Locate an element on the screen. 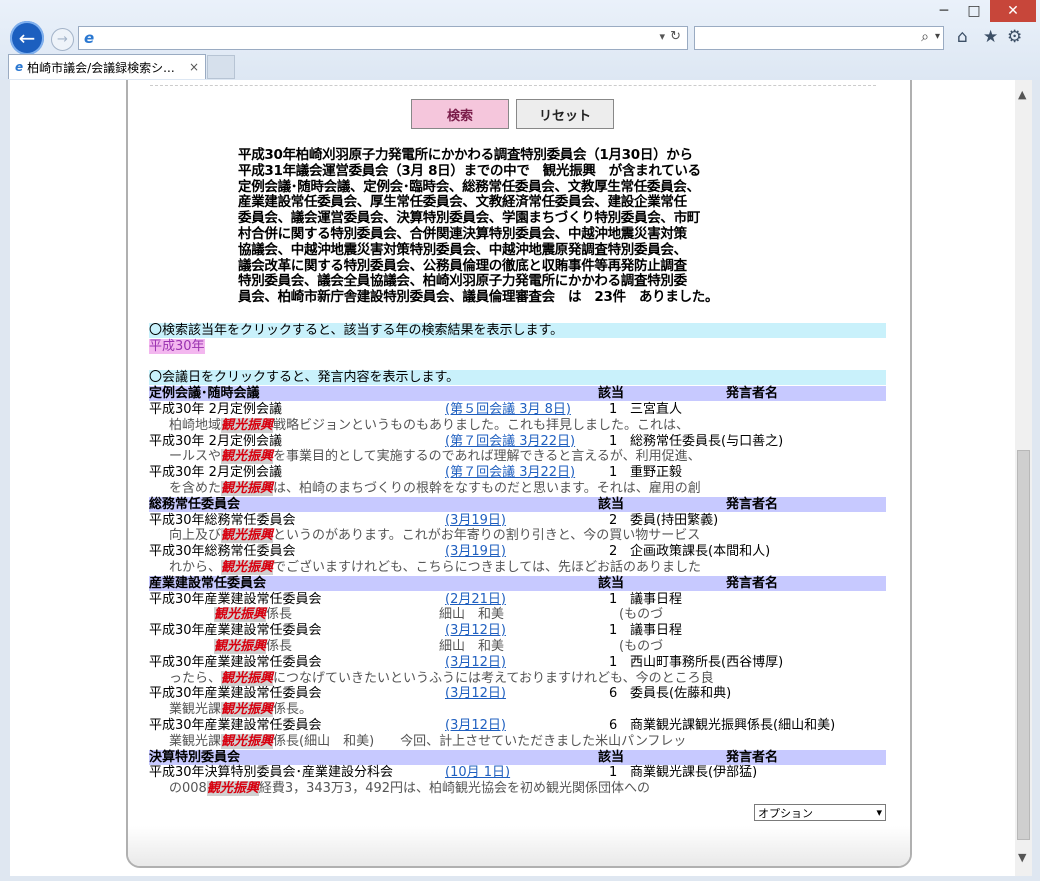 Image resolution: width=1040 pixels, height=881 pixels. date-notice-text: 〇会議日をクリックすると、発言内容を表示します。 is located at coordinates (304, 378).